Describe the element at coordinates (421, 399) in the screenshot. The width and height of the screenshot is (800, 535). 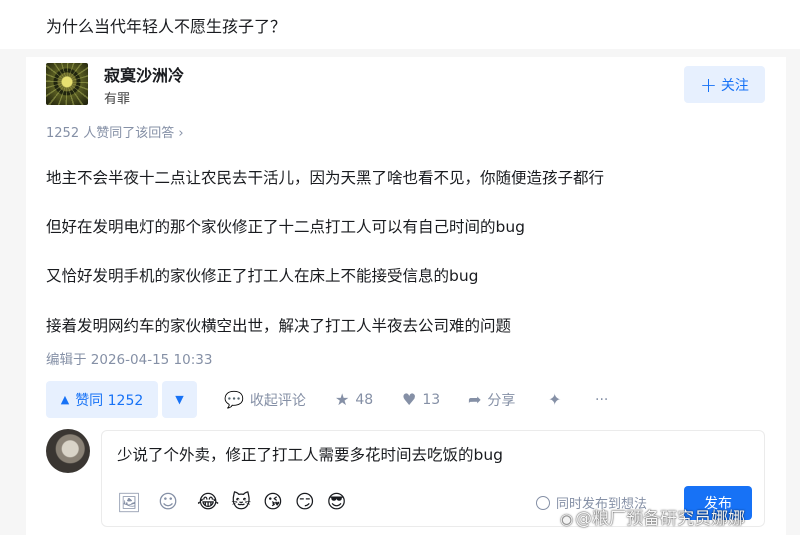
I see `like-button: ♥ 13` at that location.